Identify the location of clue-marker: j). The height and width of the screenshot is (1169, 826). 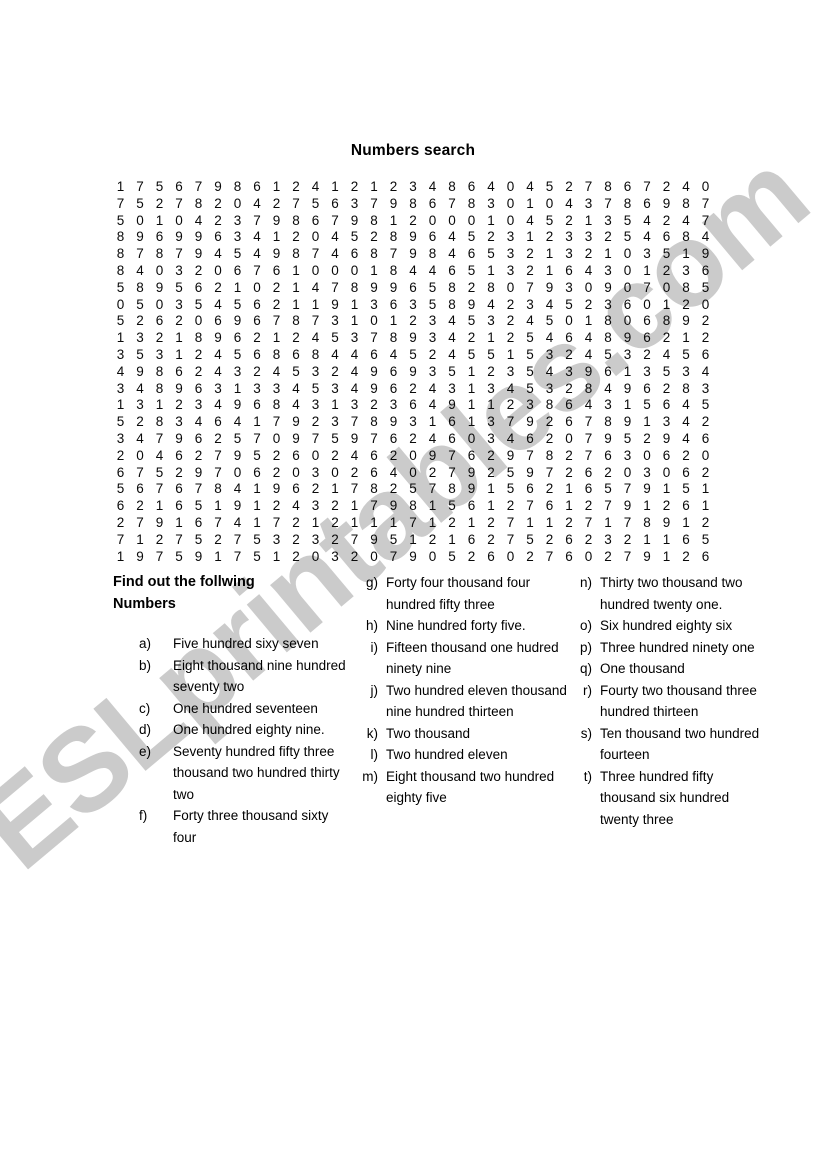
(374, 690).